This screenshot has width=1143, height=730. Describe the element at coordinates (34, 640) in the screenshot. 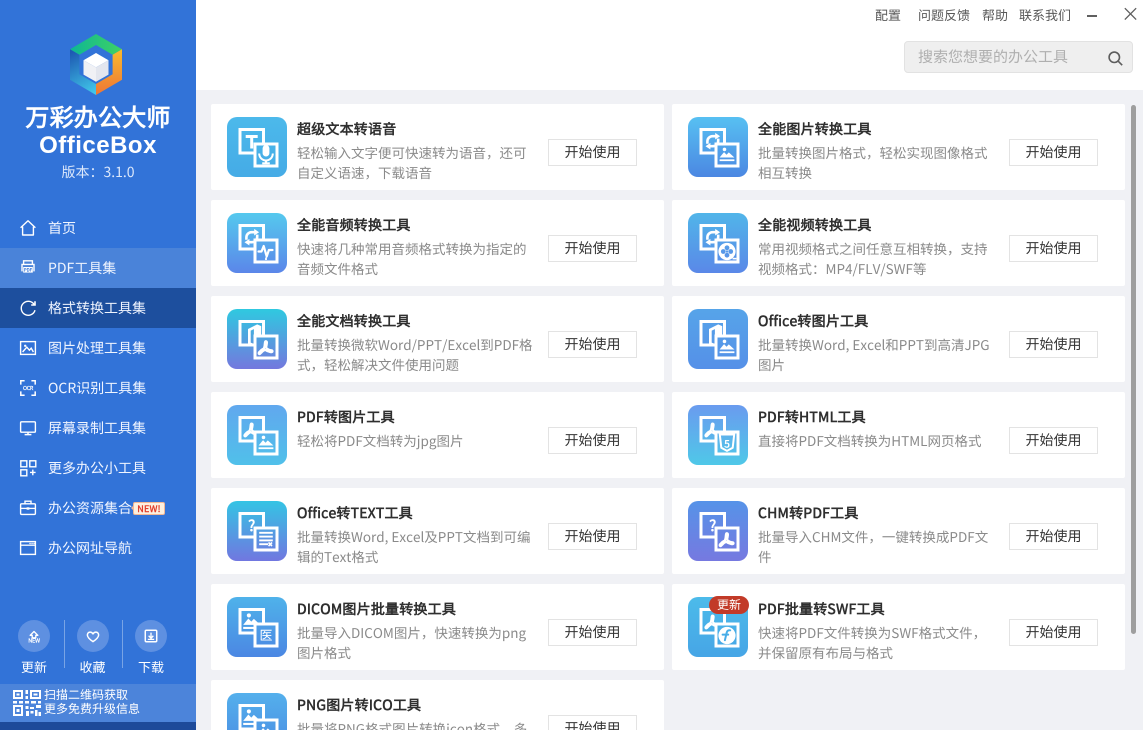

I see `svg-text: NEW` at that location.